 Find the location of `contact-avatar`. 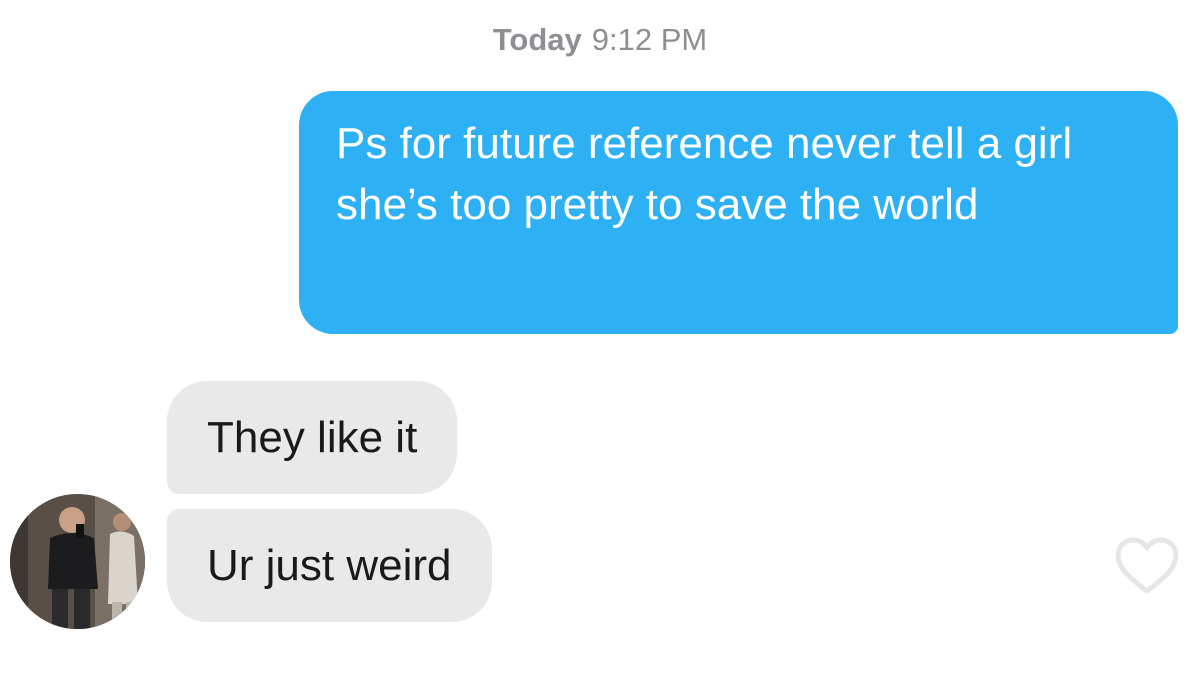

contact-avatar is located at coordinates (77, 561).